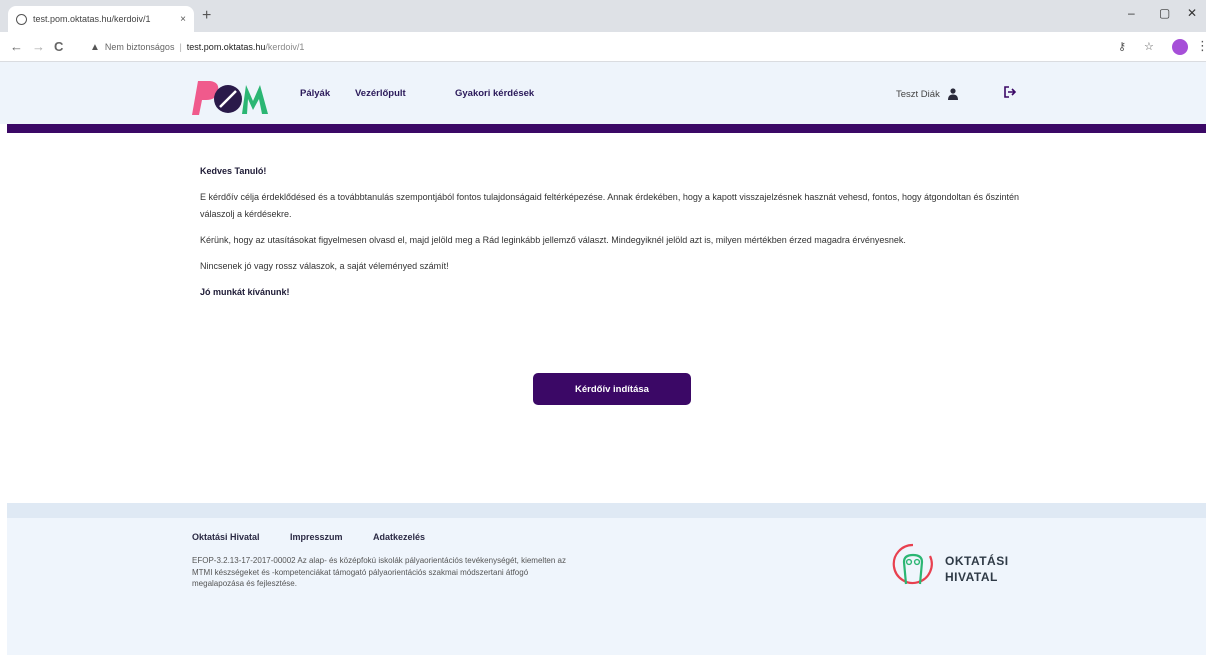  What do you see at coordinates (38, 46) in the screenshot?
I see `forward-button: →` at bounding box center [38, 46].